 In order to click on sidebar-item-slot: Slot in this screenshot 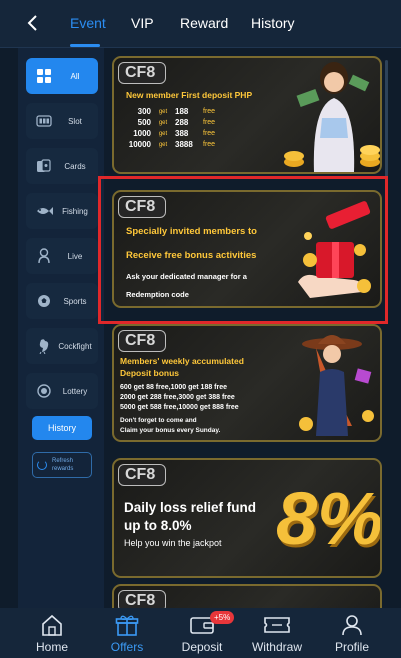, I will do `click(62, 121)`.